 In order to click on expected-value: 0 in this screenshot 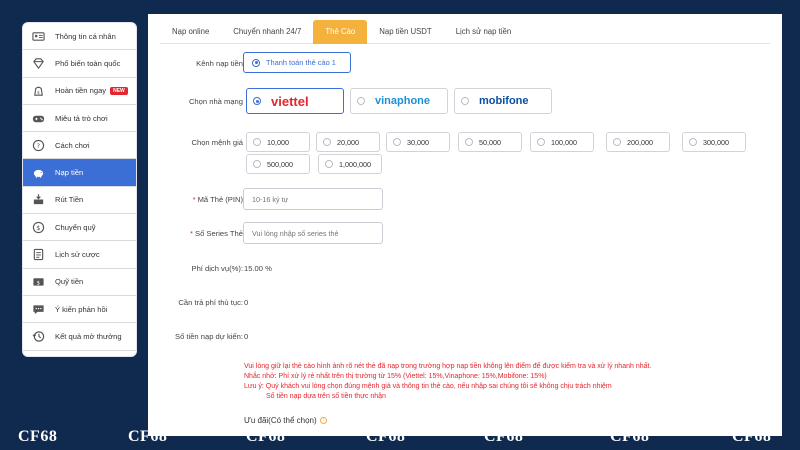, I will do `click(246, 336)`.